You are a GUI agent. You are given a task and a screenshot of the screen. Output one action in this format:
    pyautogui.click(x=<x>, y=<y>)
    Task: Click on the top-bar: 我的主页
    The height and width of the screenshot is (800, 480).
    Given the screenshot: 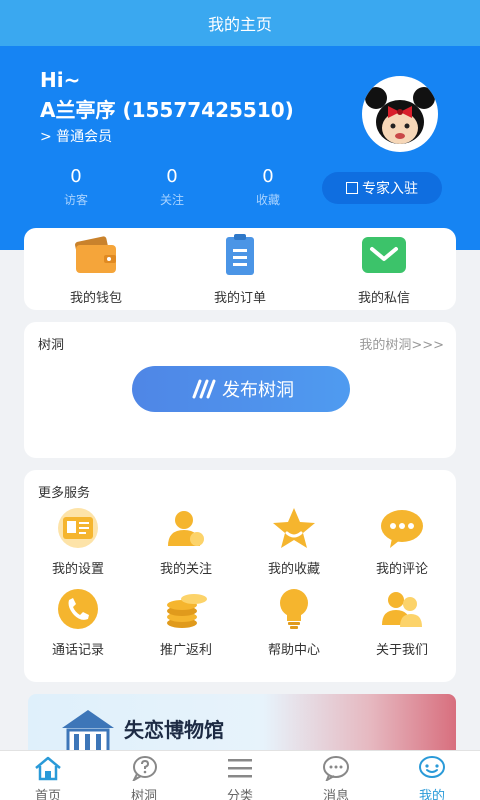 What is the action you would take?
    pyautogui.click(x=240, y=23)
    